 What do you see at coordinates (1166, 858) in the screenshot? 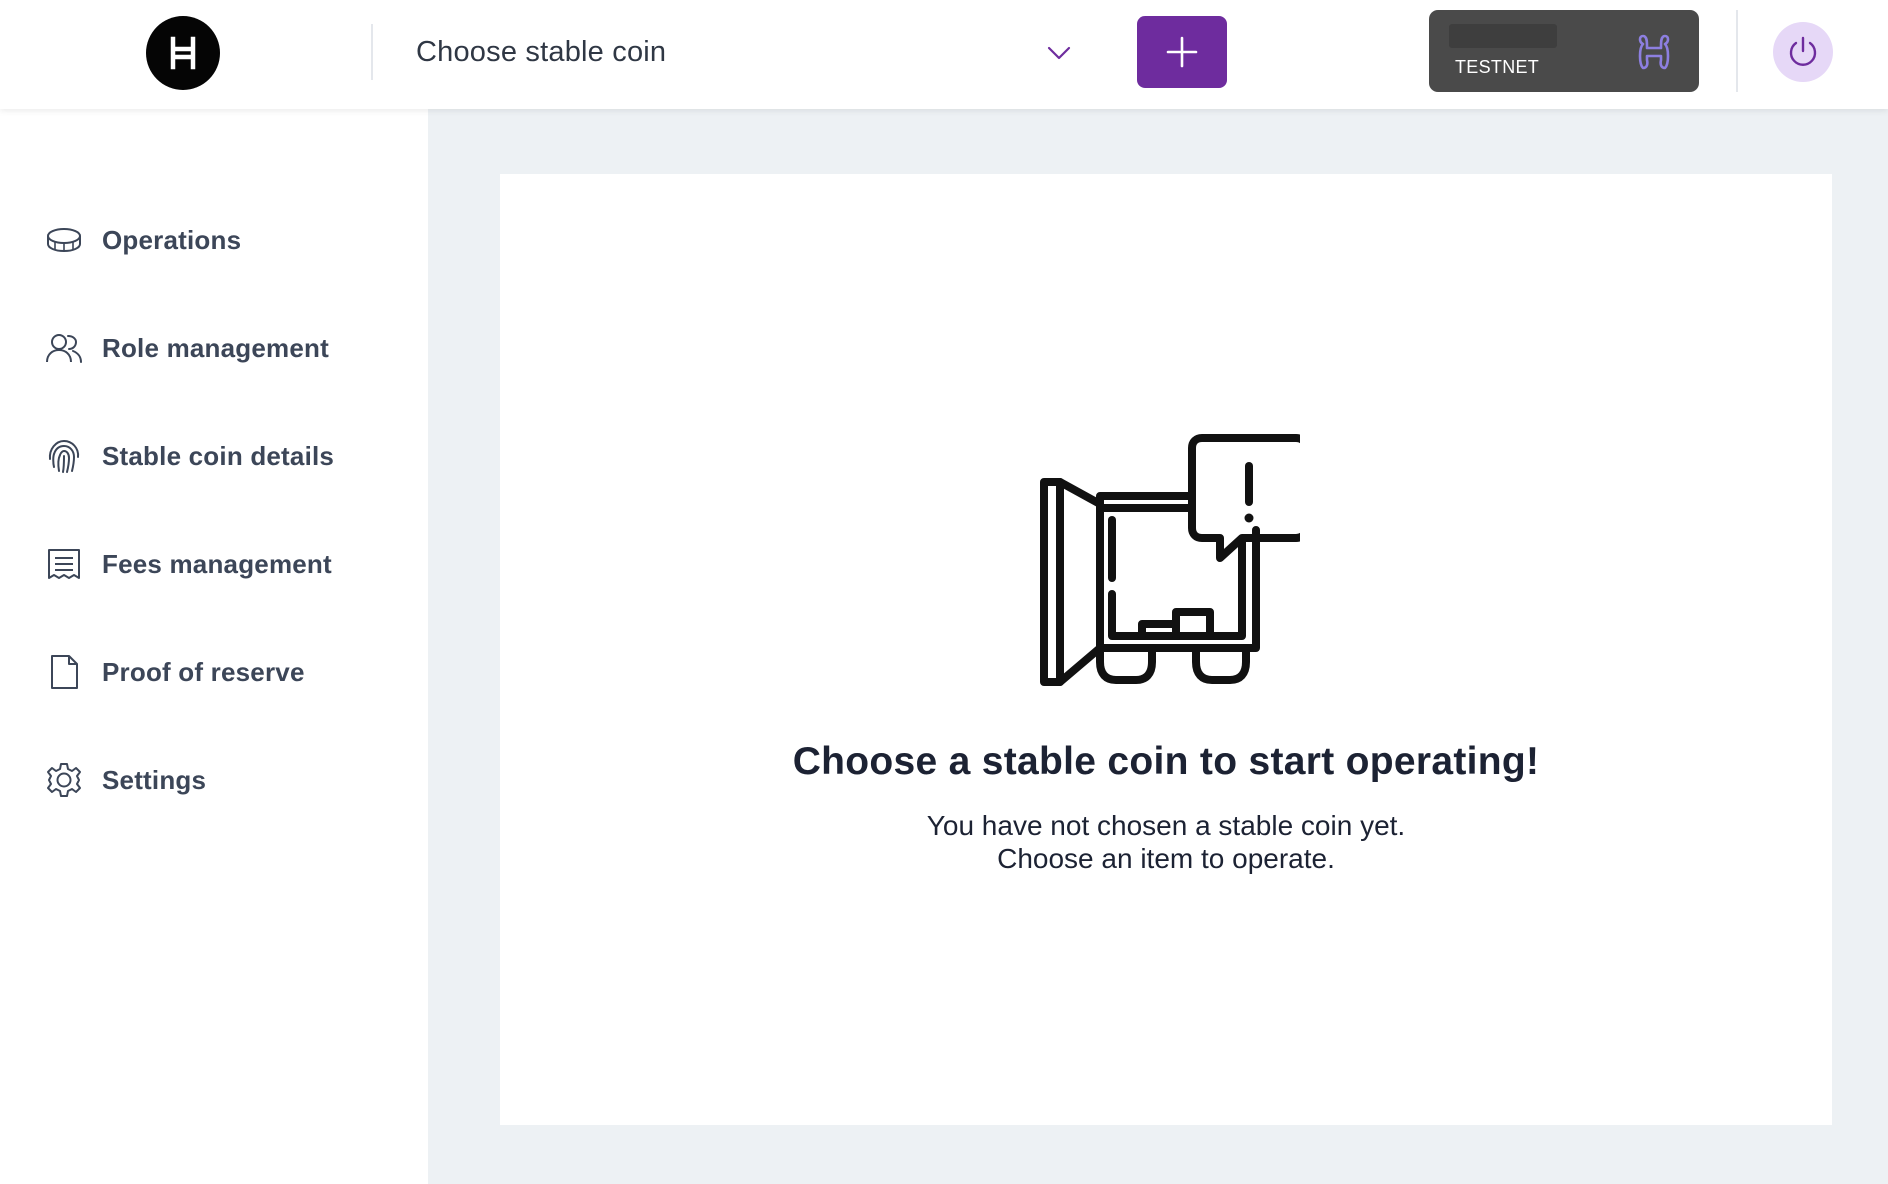
I see `empty-state-line-2: Choose an item to operate.` at bounding box center [1166, 858].